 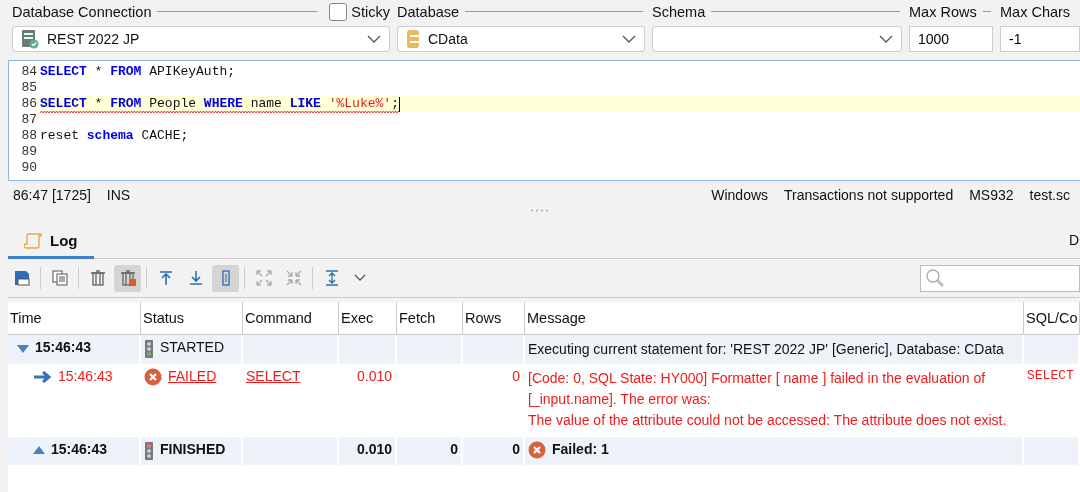 What do you see at coordinates (263, 278) in the screenshot?
I see `expand-icon` at bounding box center [263, 278].